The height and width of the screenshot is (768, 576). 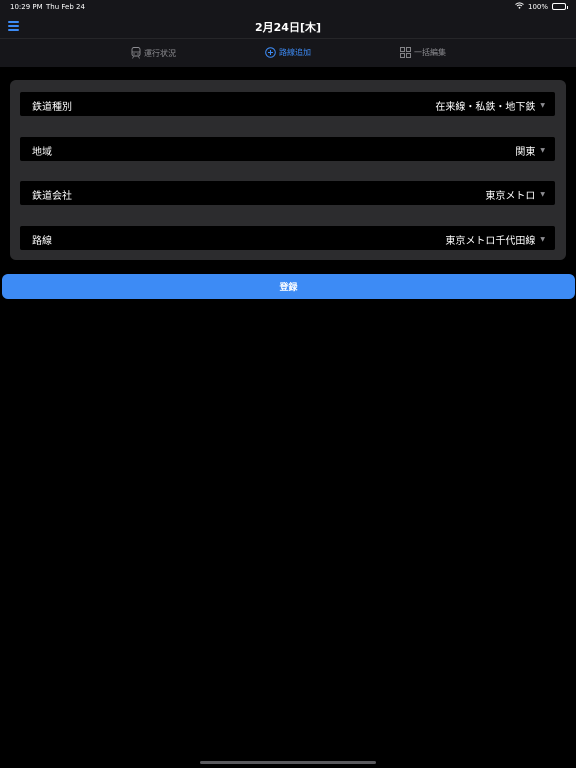 What do you see at coordinates (287, 149) in the screenshot?
I see `region-select: 地域 関東 ▼` at bounding box center [287, 149].